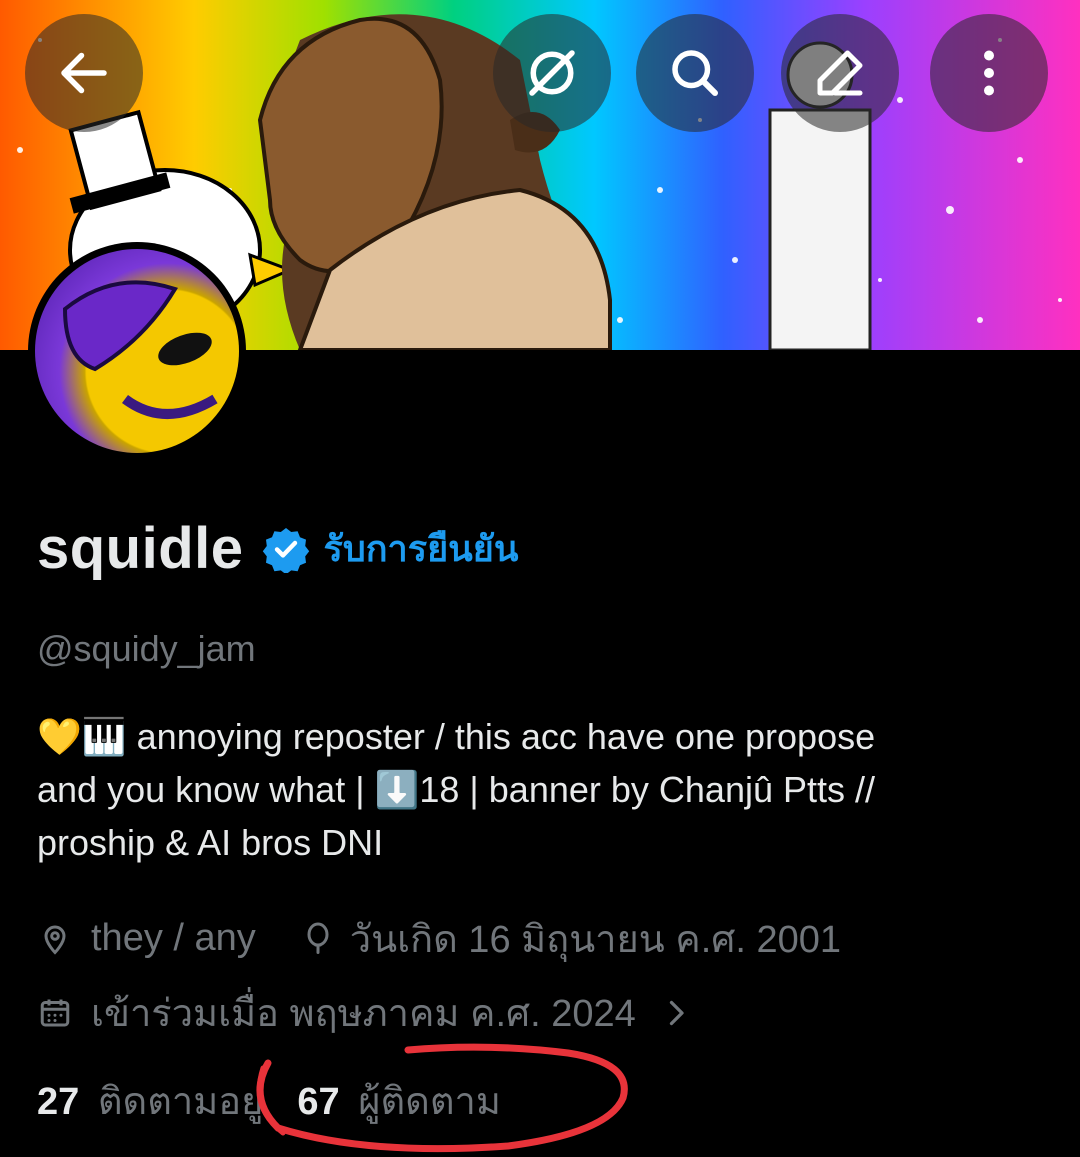  I want to click on name-row: squidle รับการยืนยัน, so click(277, 548).